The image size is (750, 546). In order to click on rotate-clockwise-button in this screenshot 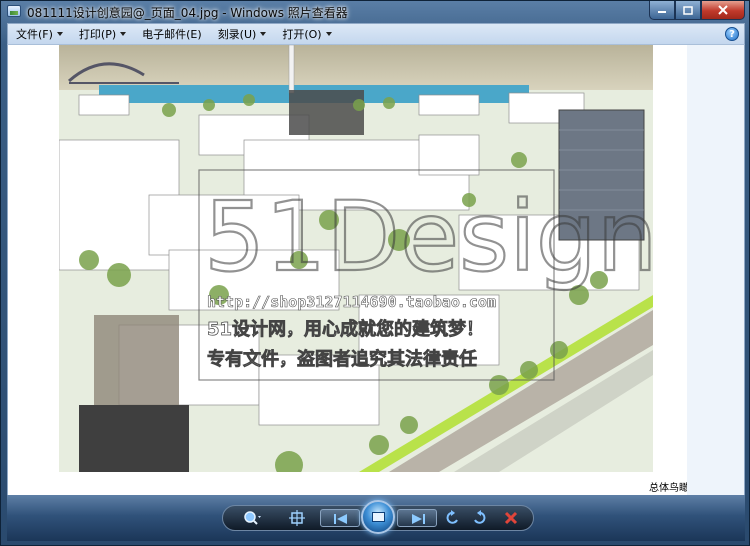, I will do `click(479, 518)`.